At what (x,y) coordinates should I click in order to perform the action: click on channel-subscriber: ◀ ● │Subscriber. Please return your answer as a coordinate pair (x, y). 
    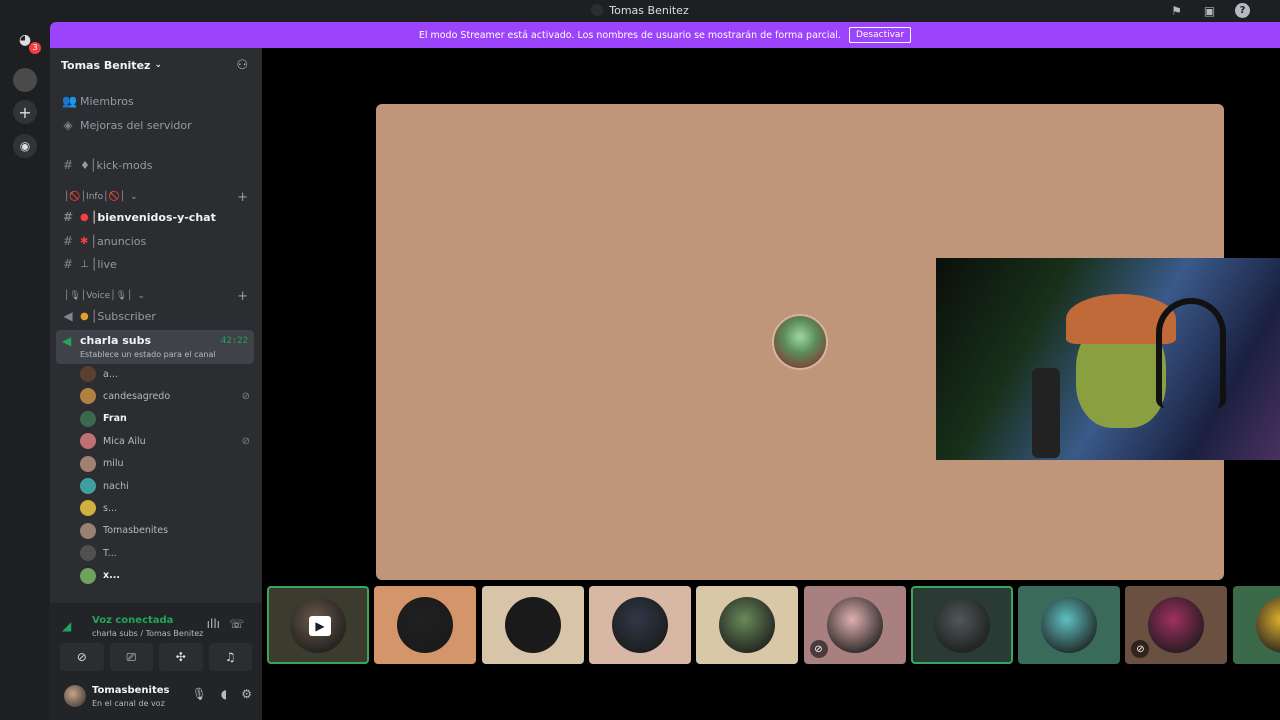
    Looking at the image, I should click on (156, 316).